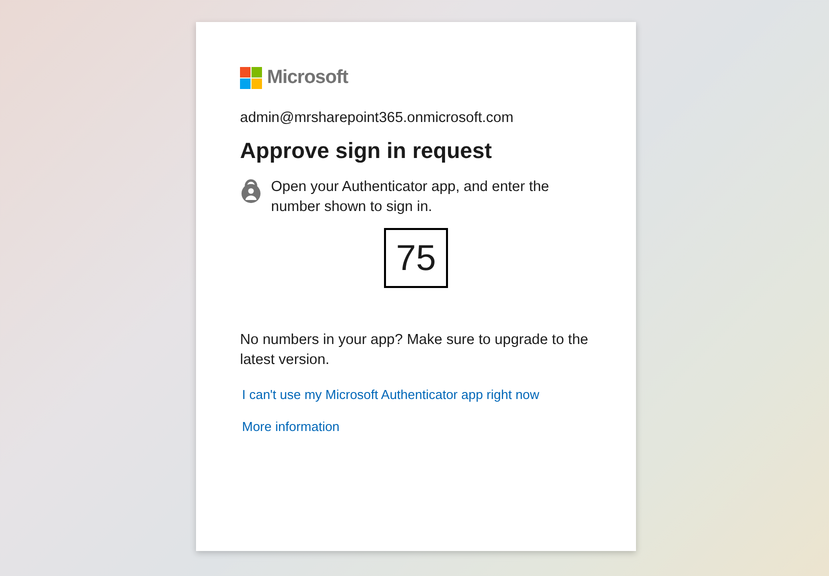  Describe the element at coordinates (366, 151) in the screenshot. I see `page-title: Approve sign in request` at that location.